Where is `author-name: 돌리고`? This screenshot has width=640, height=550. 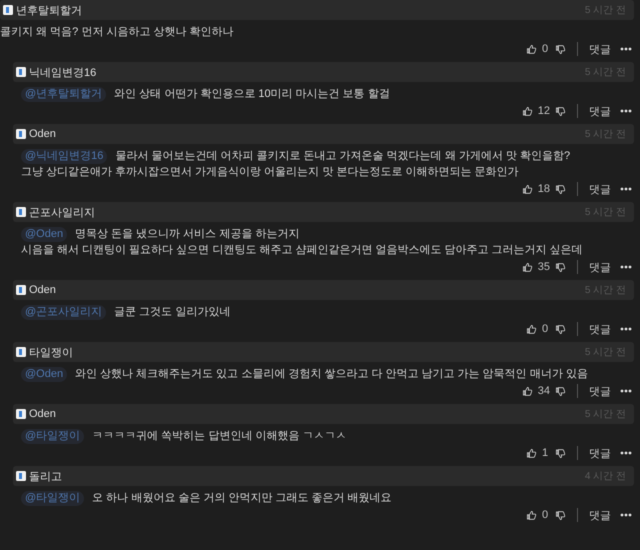
author-name: 돌리고 is located at coordinates (45, 476).